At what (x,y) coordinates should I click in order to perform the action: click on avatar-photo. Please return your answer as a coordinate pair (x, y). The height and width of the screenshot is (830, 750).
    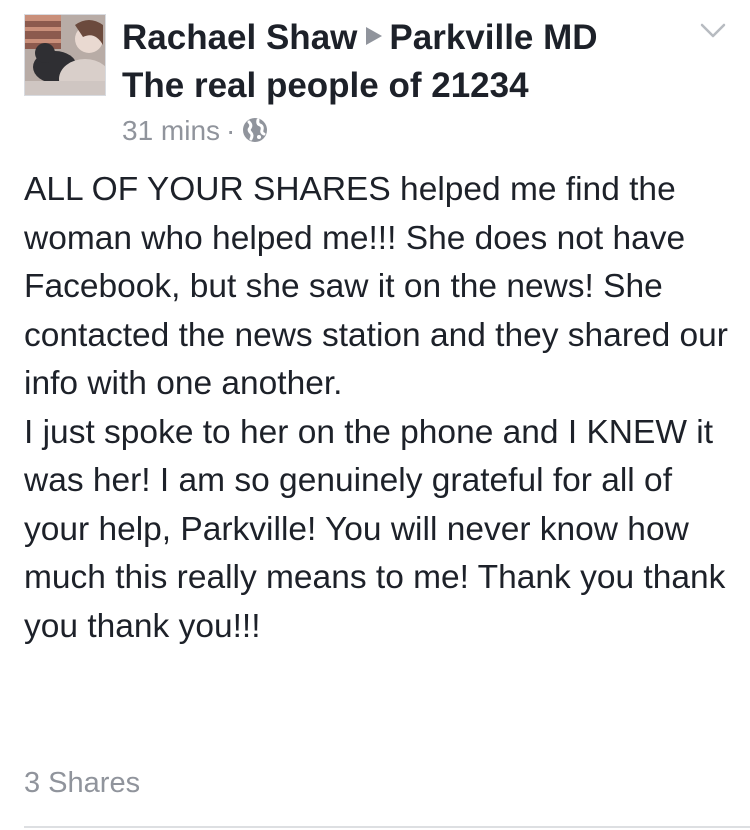
    Looking at the image, I should click on (65, 55).